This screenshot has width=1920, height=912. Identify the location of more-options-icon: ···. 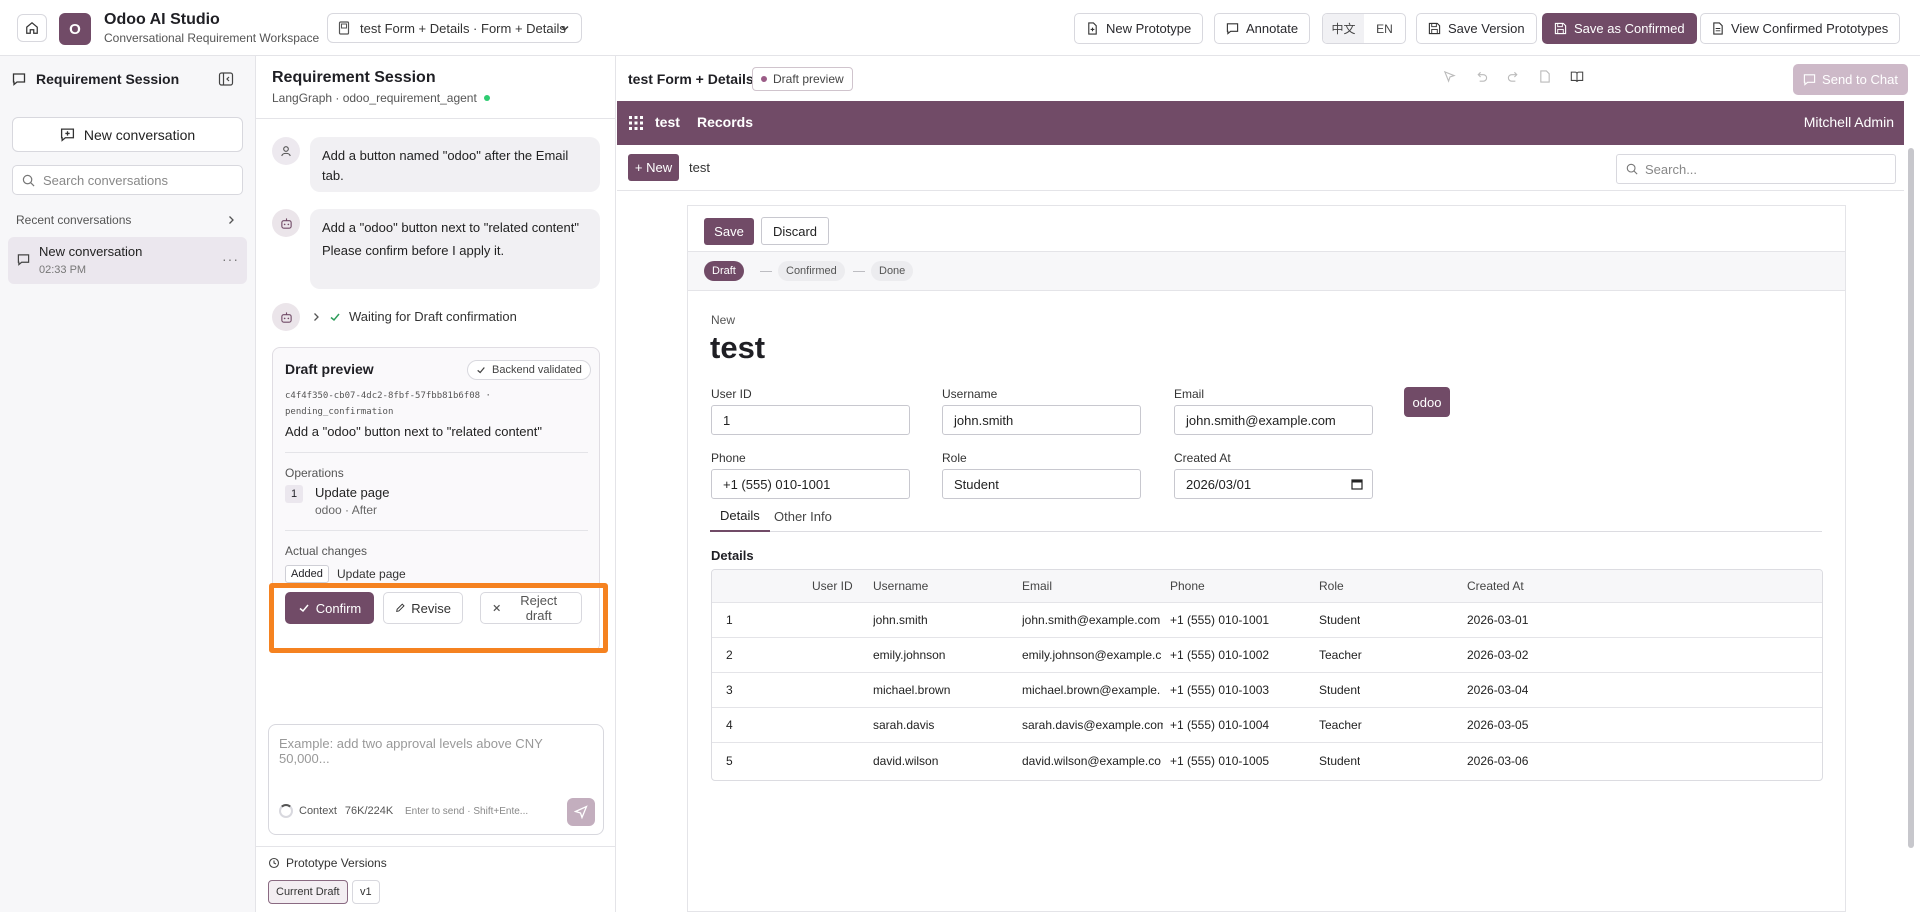
(230, 259).